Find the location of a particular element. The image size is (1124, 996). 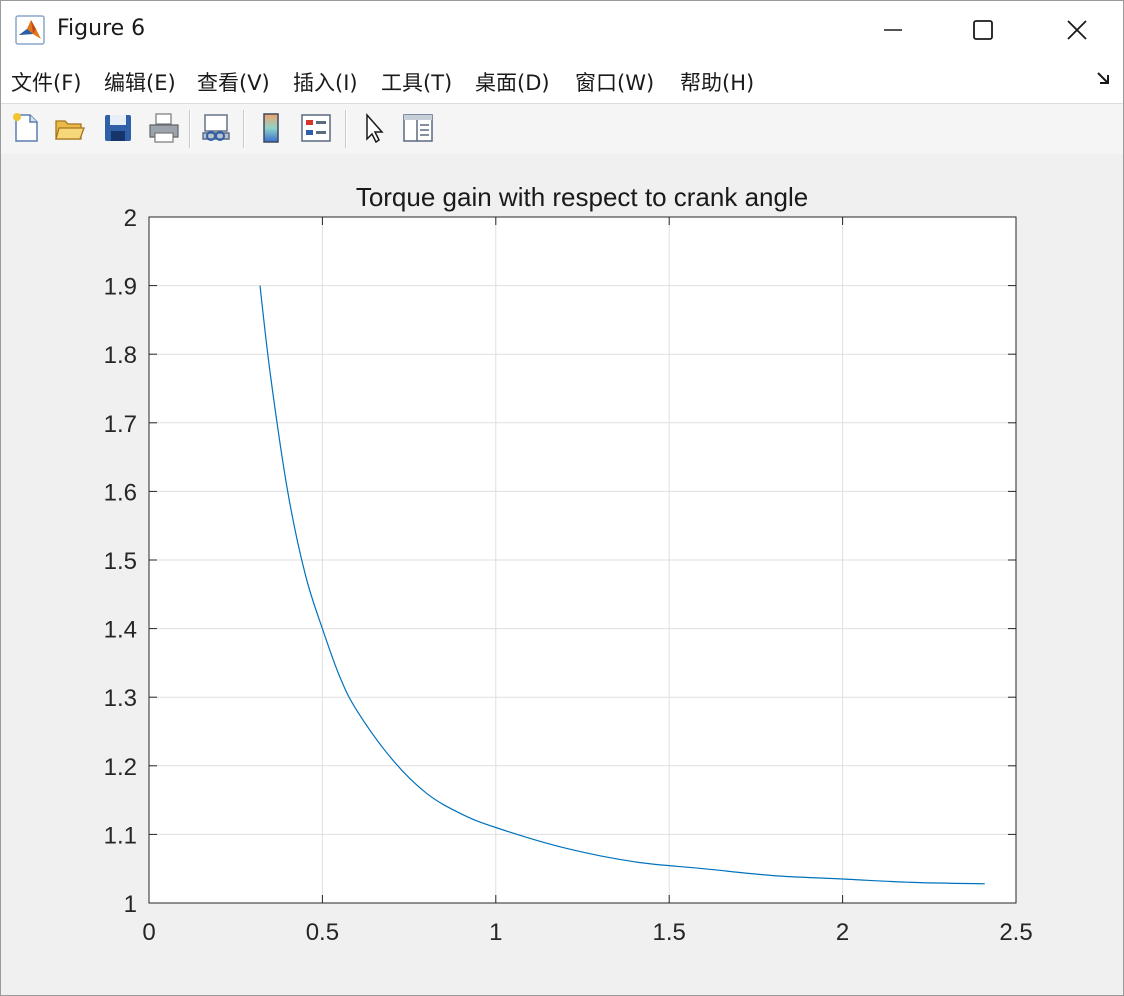

open-file-icon is located at coordinates (70, 128).